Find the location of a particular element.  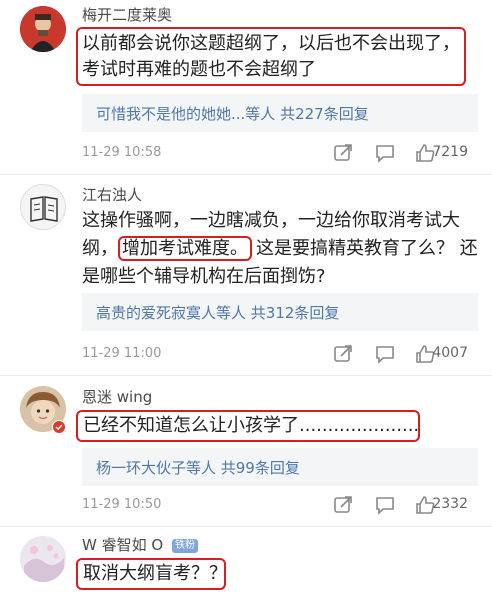

comment-time: 11-29 10:50 is located at coordinates (122, 504).